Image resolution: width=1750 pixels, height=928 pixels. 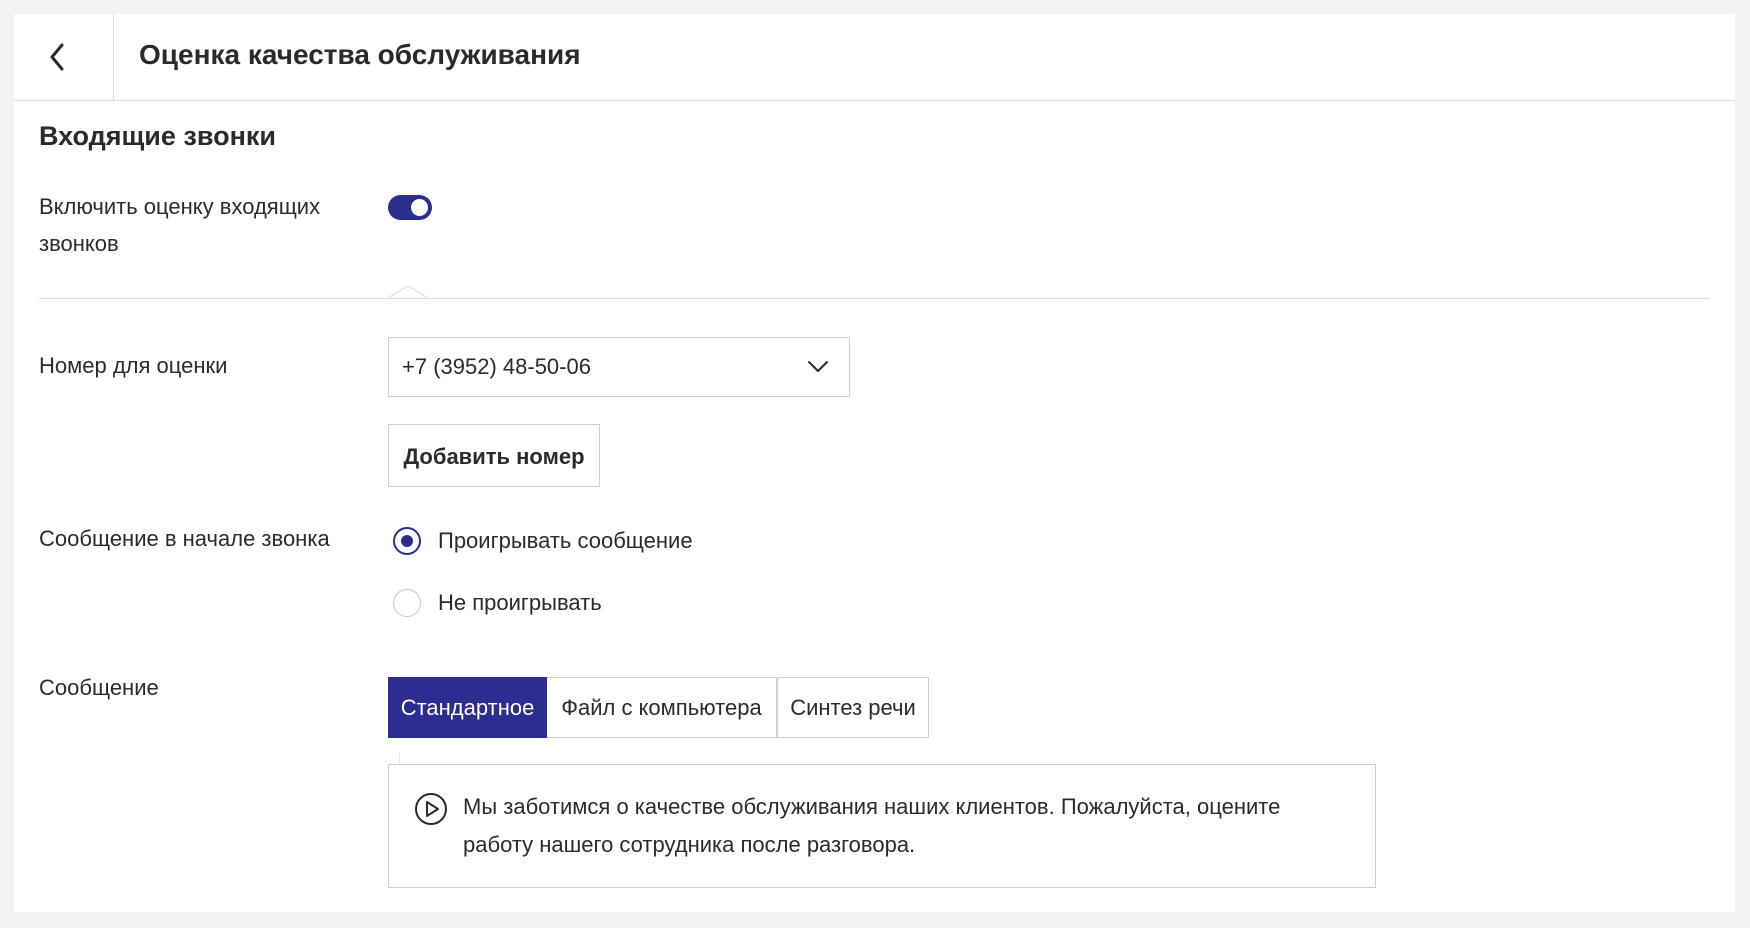 I want to click on page-header: Оценка качества обслуживания, so click(x=874, y=57).